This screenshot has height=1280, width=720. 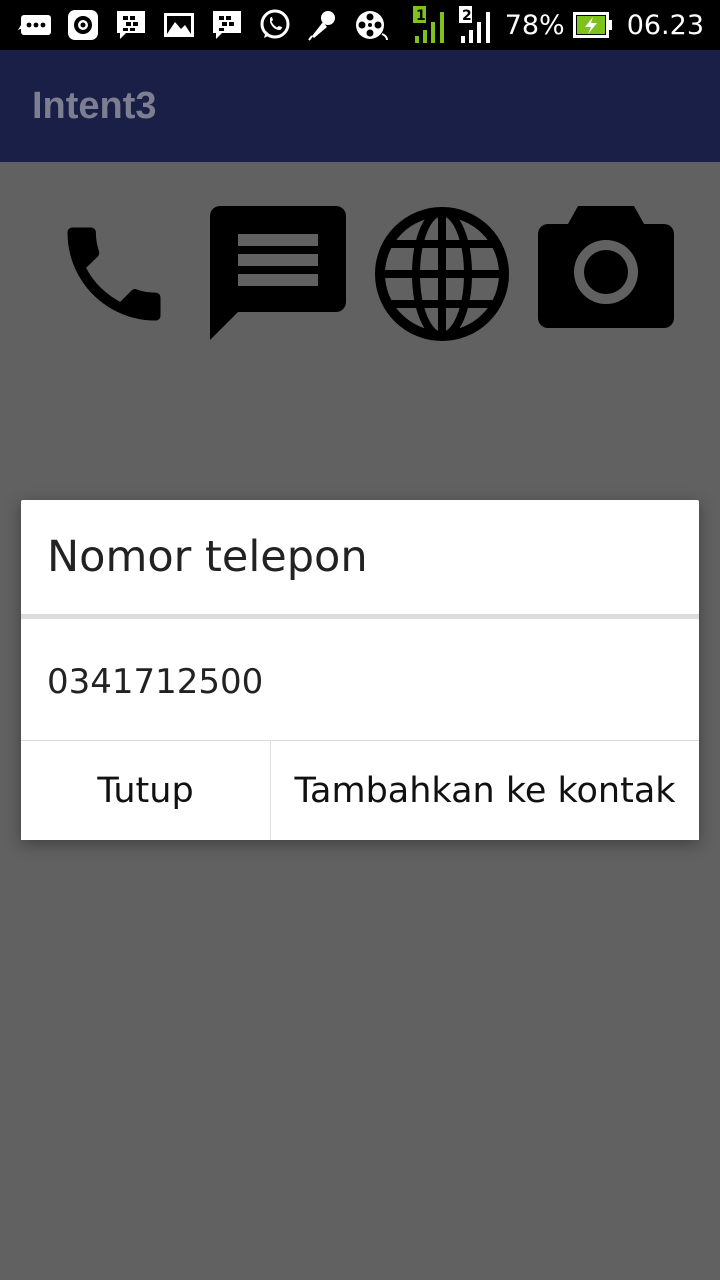 I want to click on film-reel-icon, so click(x=372, y=26).